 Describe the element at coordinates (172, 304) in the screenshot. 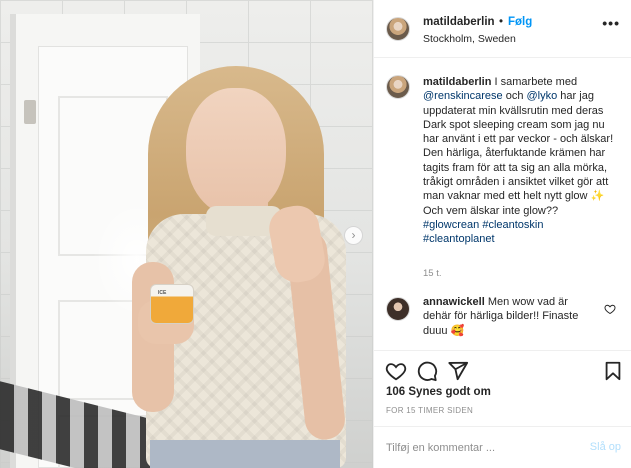

I see `cream-jar` at that location.